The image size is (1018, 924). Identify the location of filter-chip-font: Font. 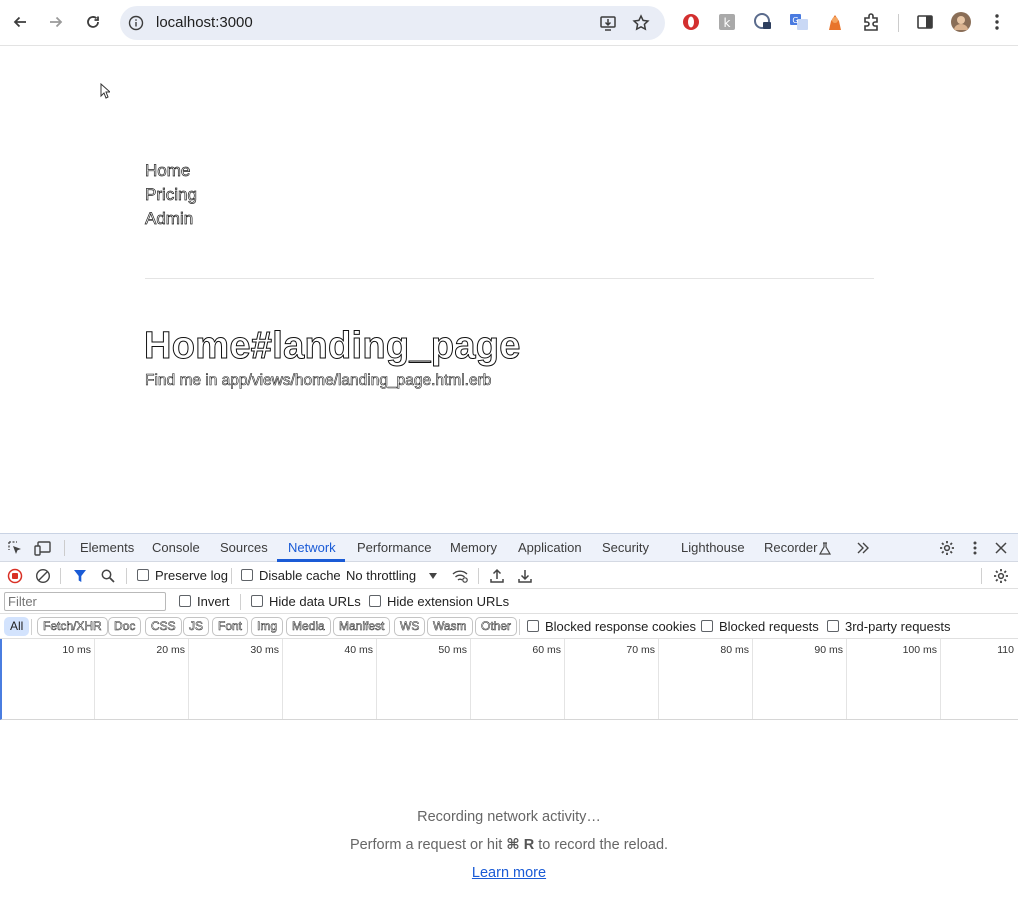
(230, 626).